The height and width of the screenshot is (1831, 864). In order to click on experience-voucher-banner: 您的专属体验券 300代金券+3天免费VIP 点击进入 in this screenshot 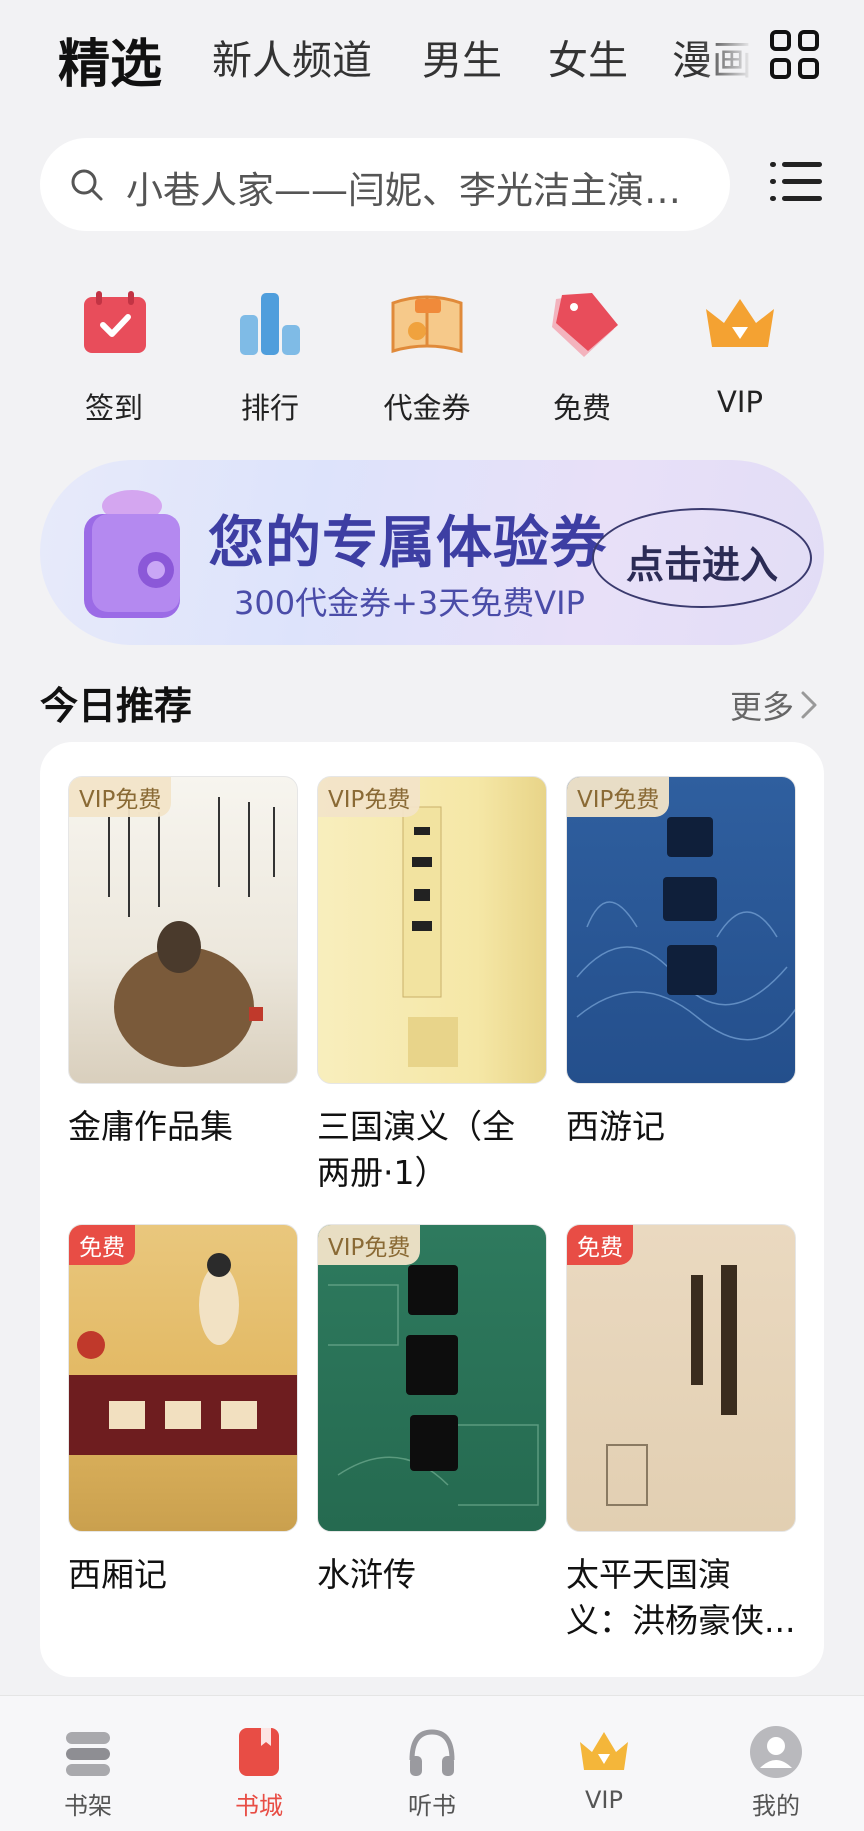, I will do `click(432, 552)`.